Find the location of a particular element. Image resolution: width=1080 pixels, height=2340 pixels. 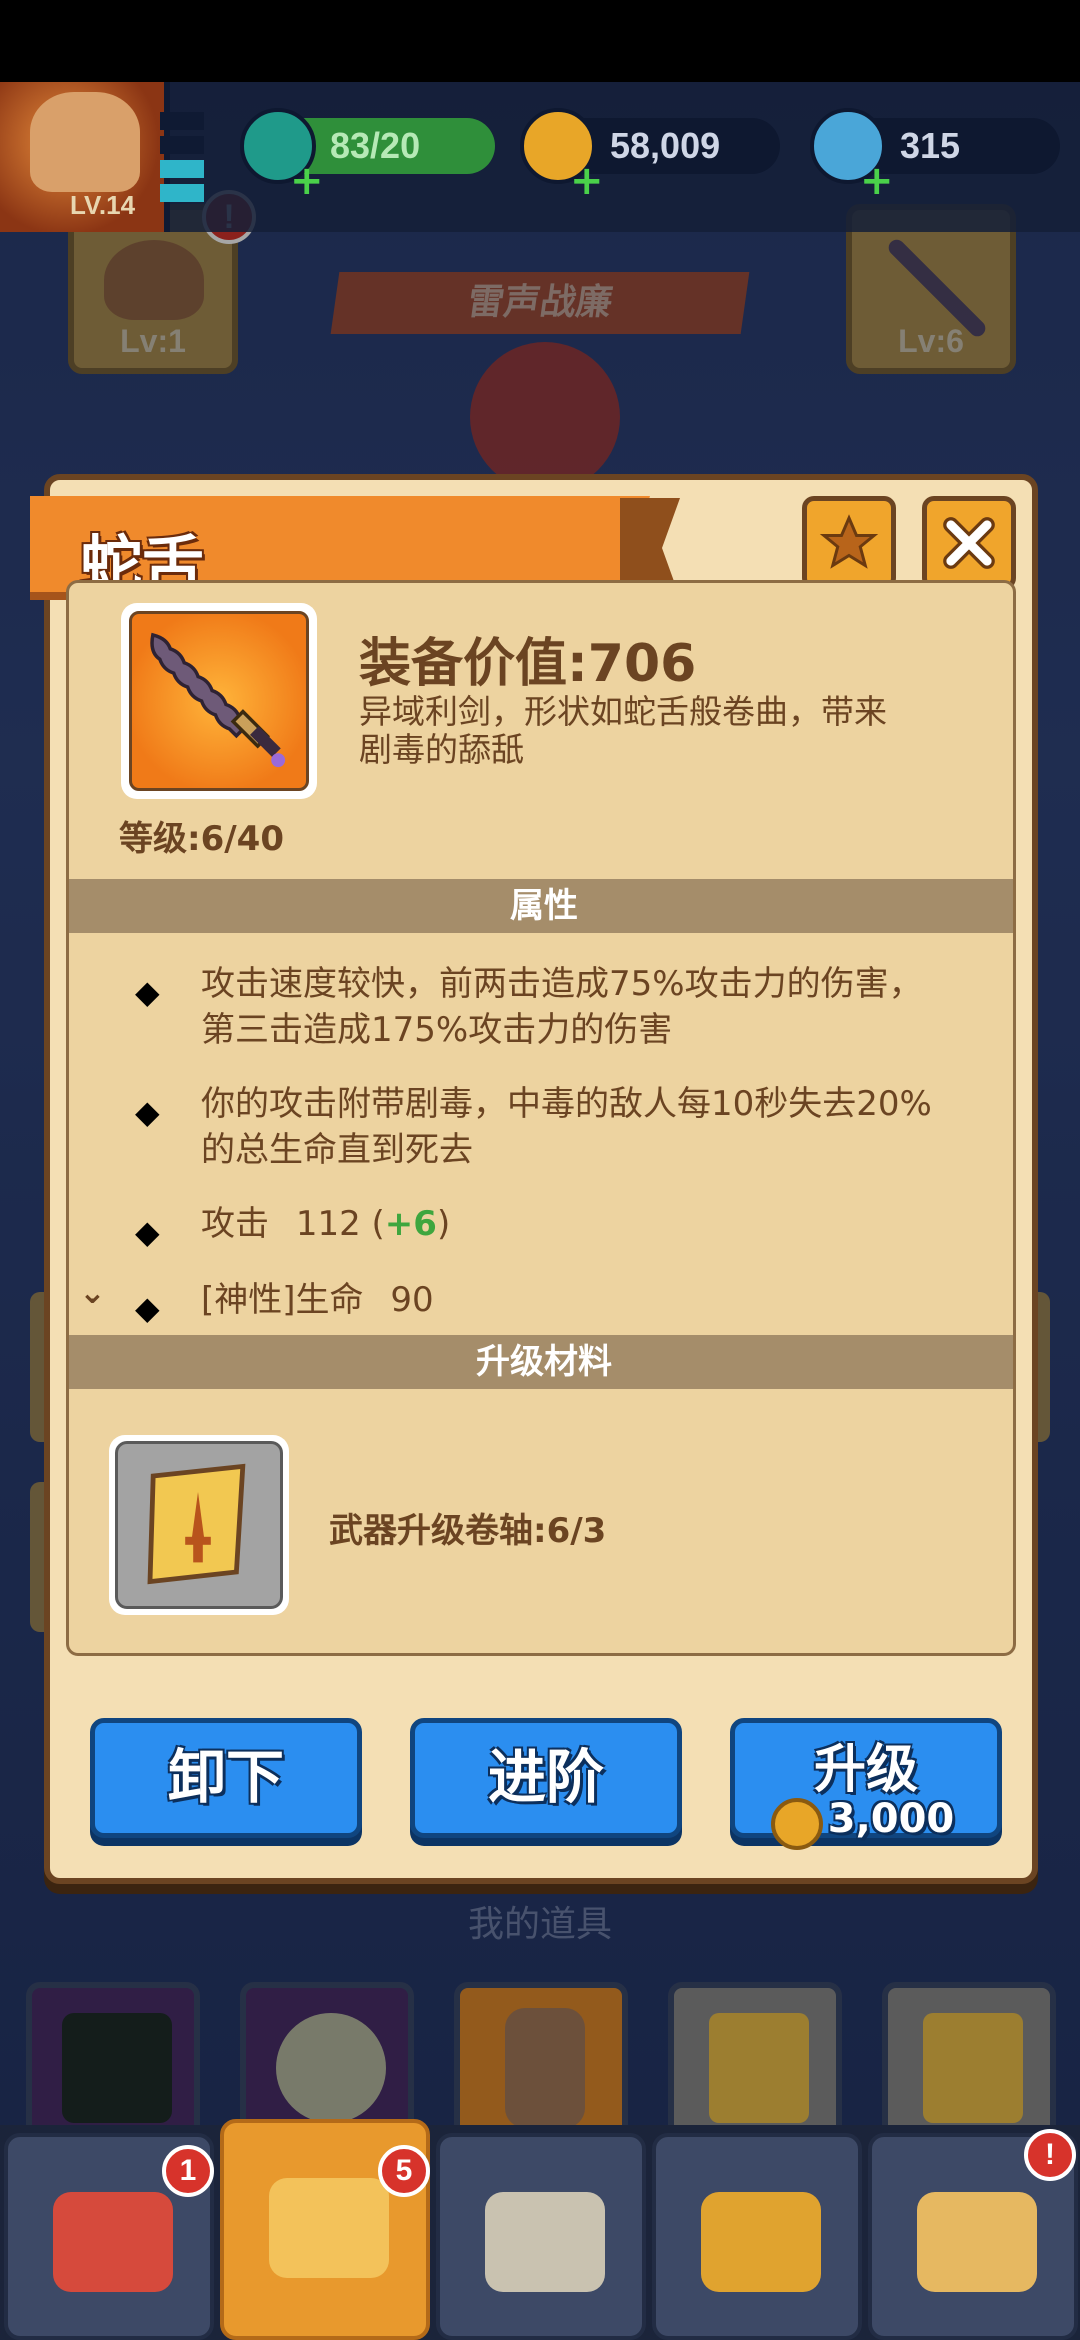

serpent-sword-icon is located at coordinates (218, 700).